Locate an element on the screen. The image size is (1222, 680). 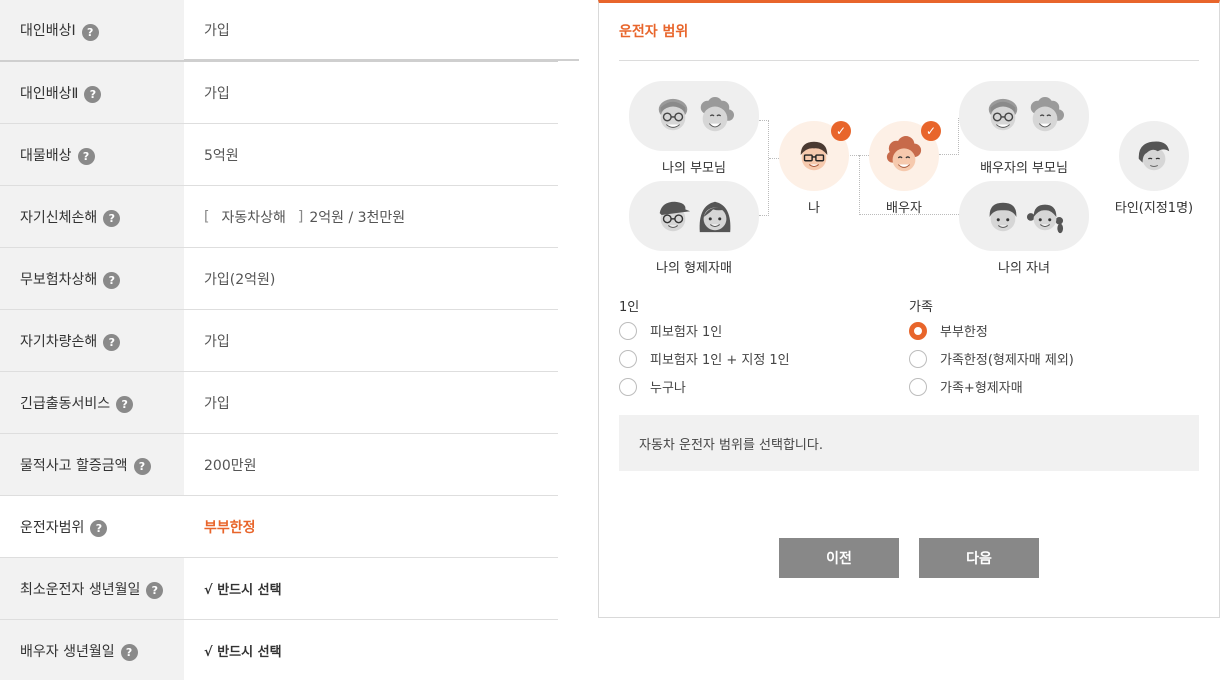
coverage-value: 5억원 is located at coordinates (371, 154).